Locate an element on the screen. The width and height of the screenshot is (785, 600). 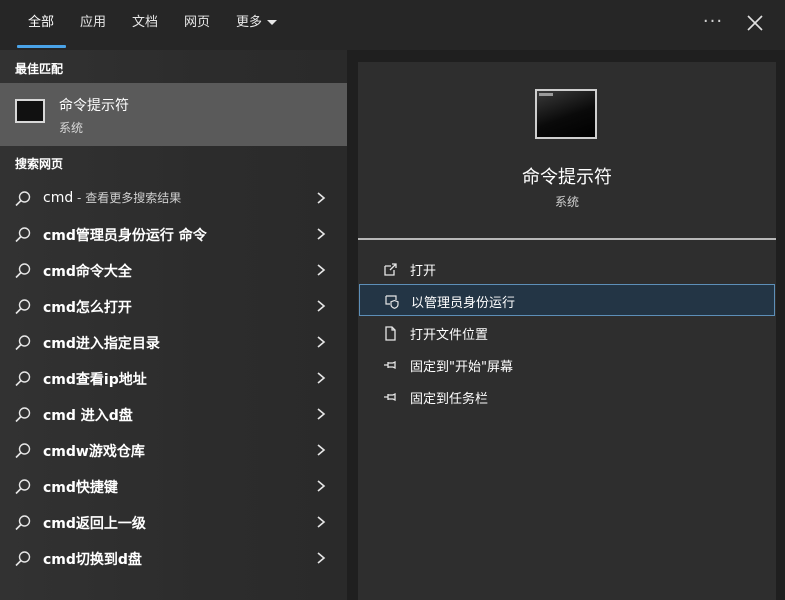
action-pin-to-taskbar: 固定到任务栏 is located at coordinates (567, 396).